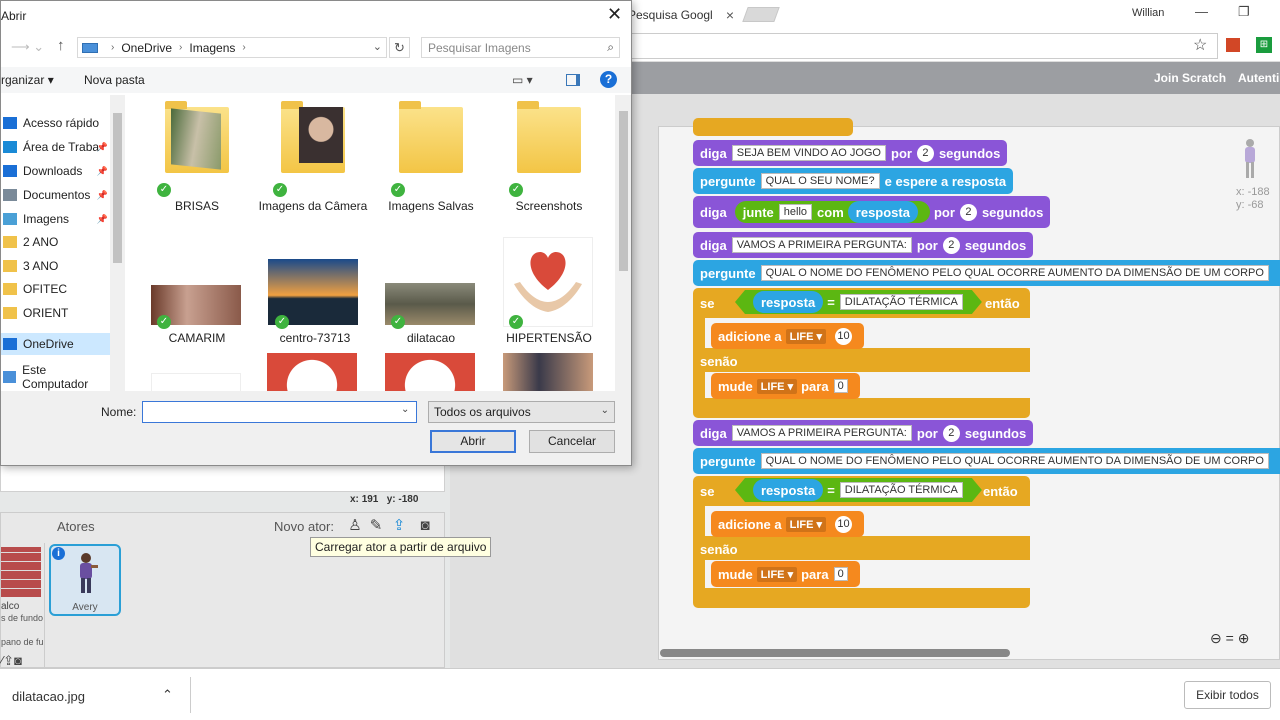 The image size is (1280, 720). Describe the element at coordinates (55, 219) in the screenshot. I see `nav-item: Imagens 📌` at that location.